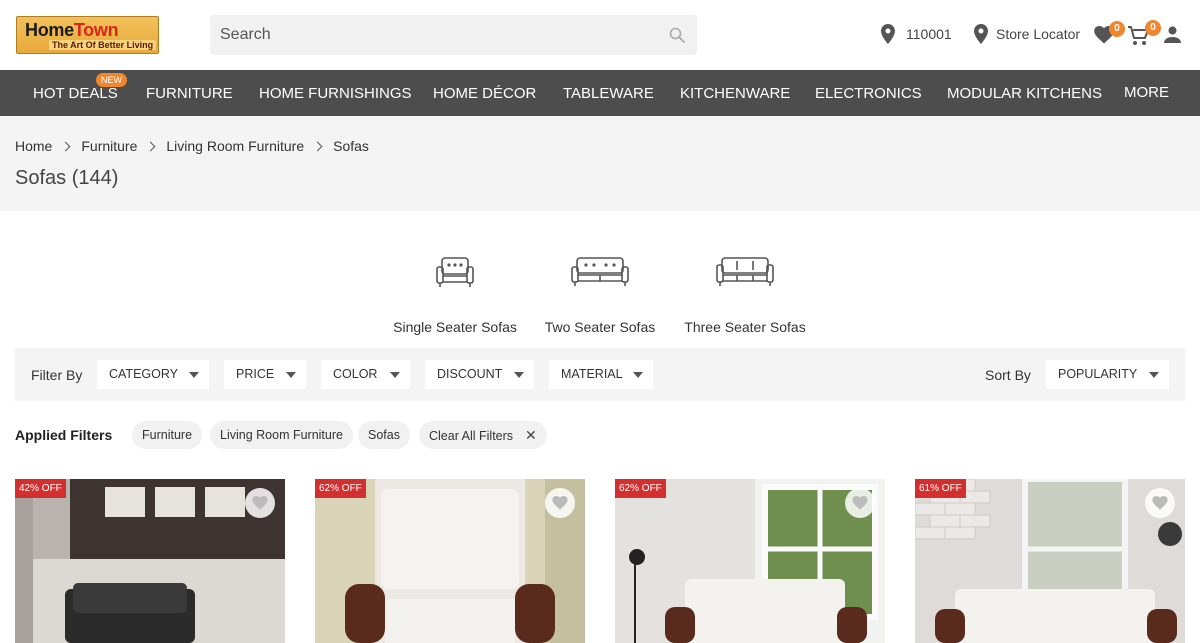 The width and height of the screenshot is (1200, 643). What do you see at coordinates (150, 561) in the screenshot?
I see `product-card: 42% OFF` at bounding box center [150, 561].